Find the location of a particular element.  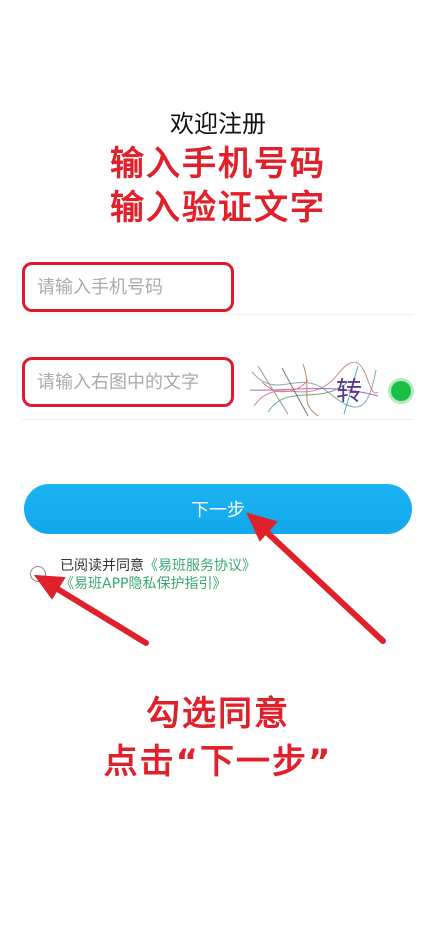

agreement-text: 已阅读并同意《易班服务协议》《易班APP隐私保护指引》 is located at coordinates (235, 575).